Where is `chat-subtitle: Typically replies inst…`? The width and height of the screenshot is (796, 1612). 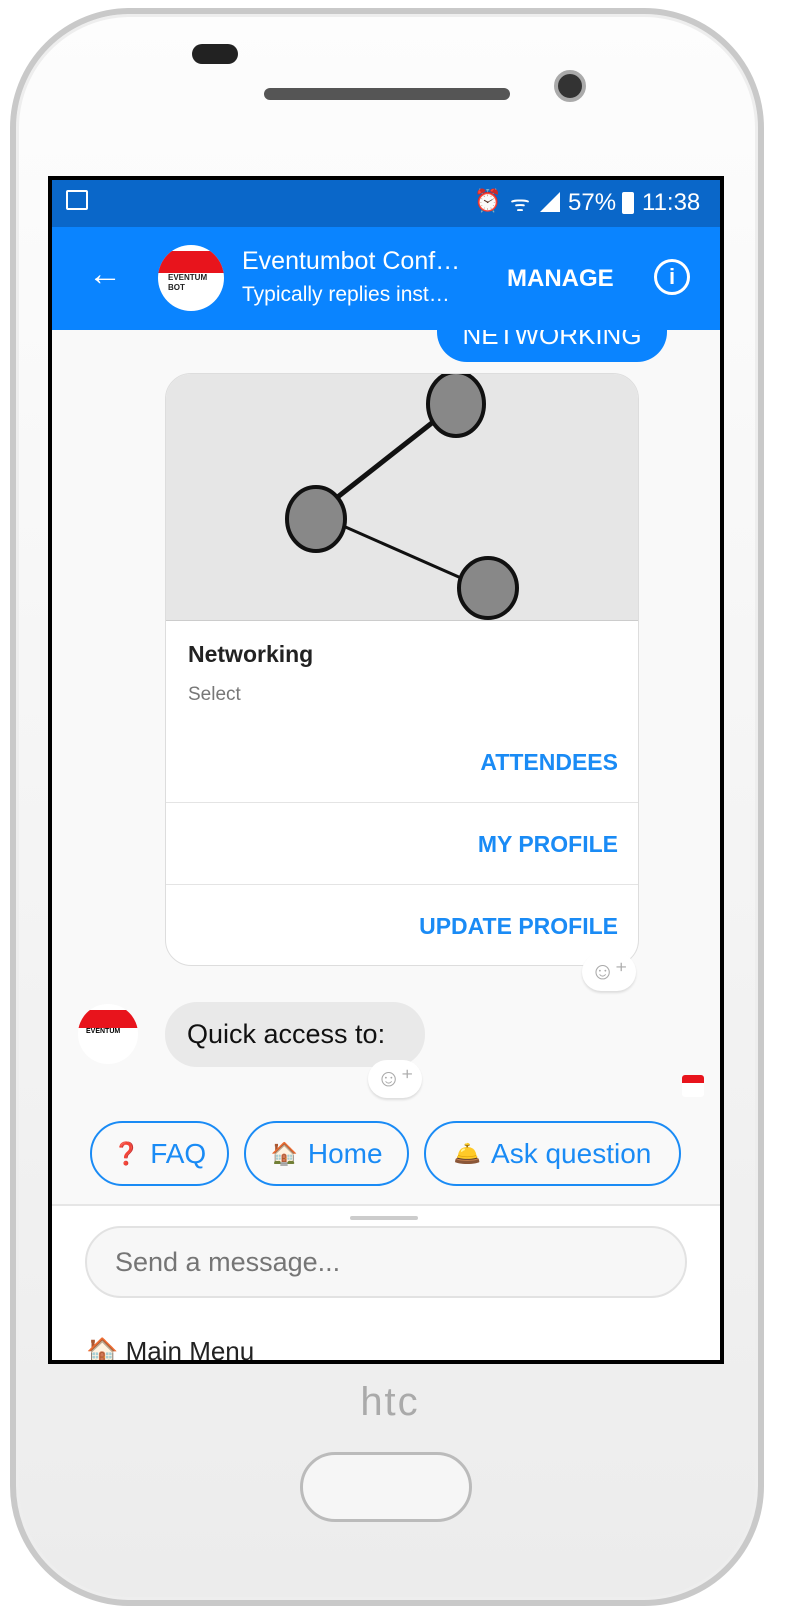
chat-subtitle: Typically replies inst… is located at coordinates (346, 294).